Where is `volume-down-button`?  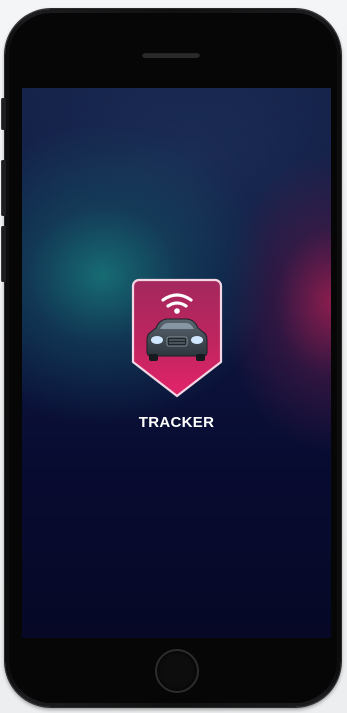
volume-down-button is located at coordinates (3, 254).